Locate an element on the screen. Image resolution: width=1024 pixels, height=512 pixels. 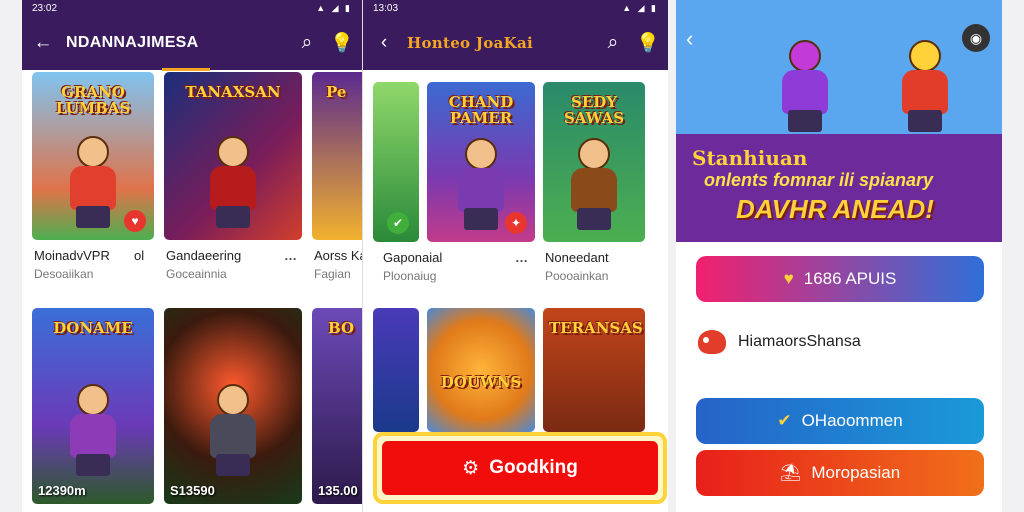
likes-label: 1686 APUIS is located at coordinates (850, 278).